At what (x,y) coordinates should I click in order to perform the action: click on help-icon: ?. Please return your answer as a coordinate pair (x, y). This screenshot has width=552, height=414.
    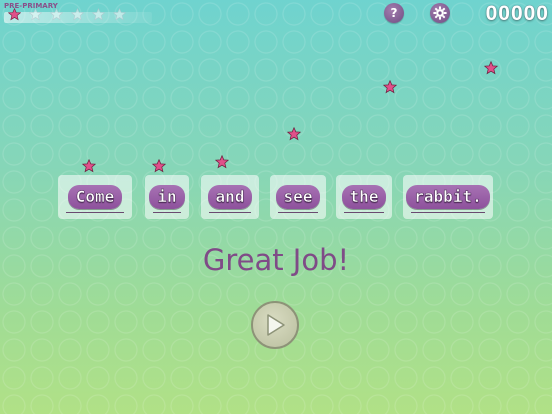
    Looking at the image, I should click on (394, 13).